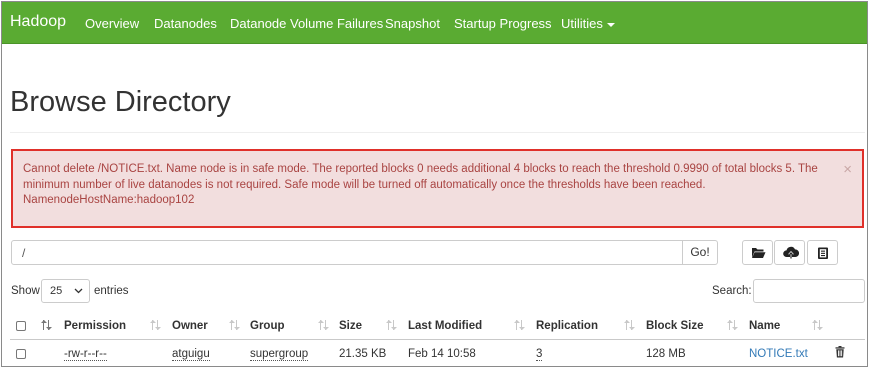 The height and width of the screenshot is (368, 869). Describe the element at coordinates (267, 326) in the screenshot. I see `column-header-group: Group` at that location.